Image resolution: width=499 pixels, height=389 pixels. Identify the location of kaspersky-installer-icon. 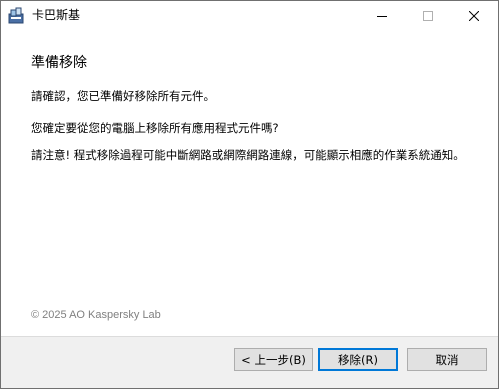
(16, 15).